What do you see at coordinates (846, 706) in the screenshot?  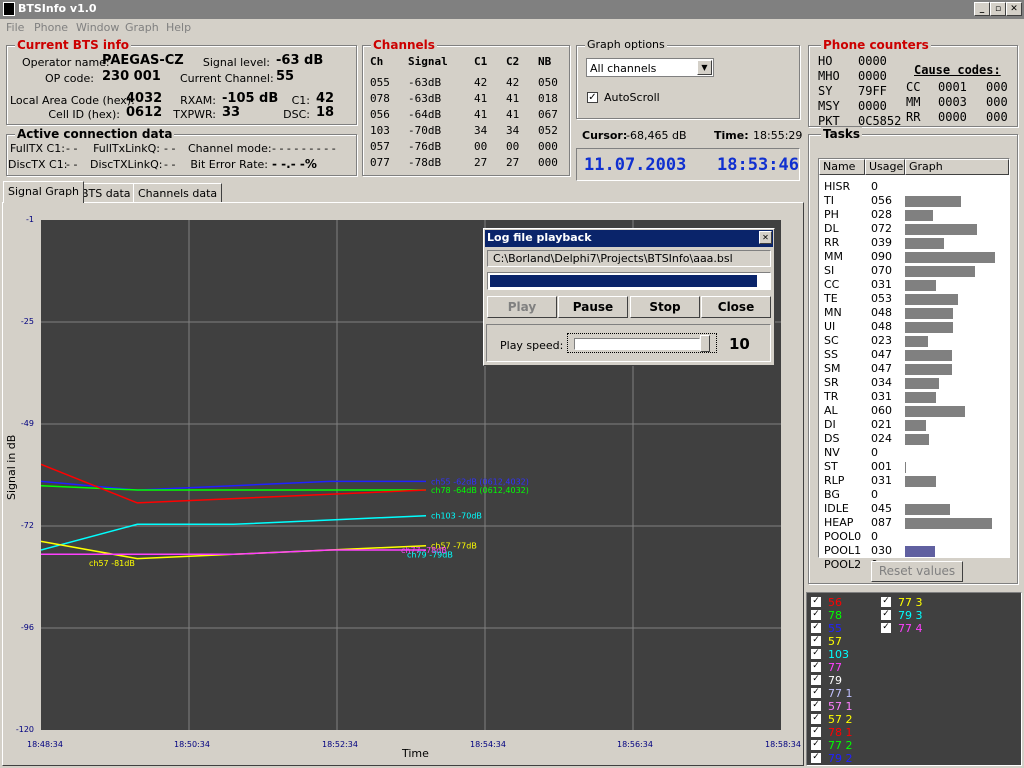 I see `legend-item: ✓ 57 1` at bounding box center [846, 706].